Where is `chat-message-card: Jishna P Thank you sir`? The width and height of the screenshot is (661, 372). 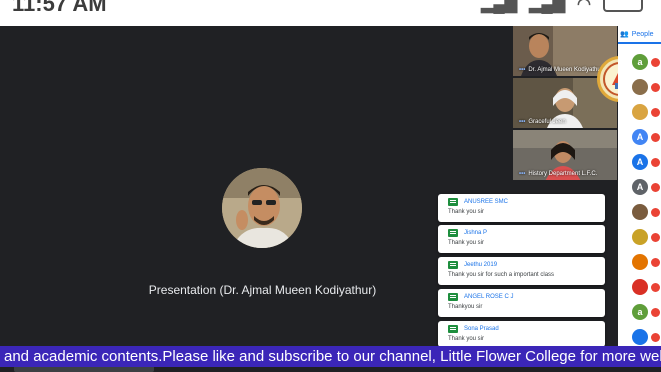
chat-message-card: Jishna P Thank you sir is located at coordinates (521, 239).